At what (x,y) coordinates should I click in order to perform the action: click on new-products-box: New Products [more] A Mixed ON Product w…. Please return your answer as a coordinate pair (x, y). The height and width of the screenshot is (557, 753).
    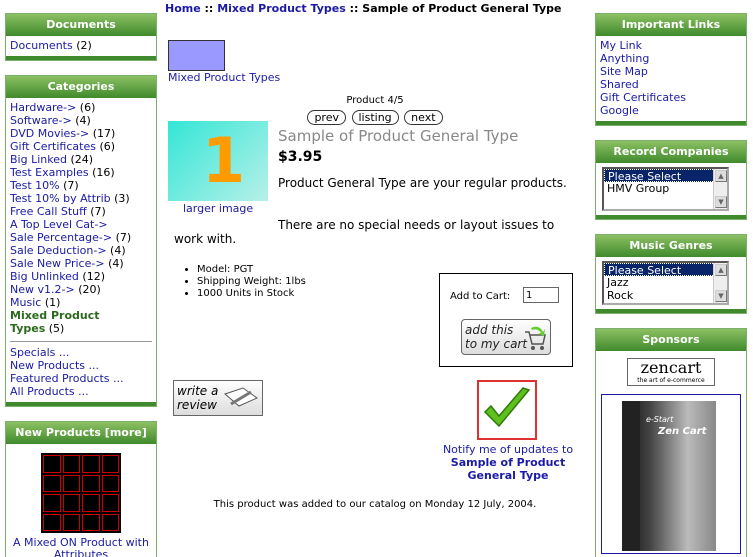
    Looking at the image, I should click on (81, 489).